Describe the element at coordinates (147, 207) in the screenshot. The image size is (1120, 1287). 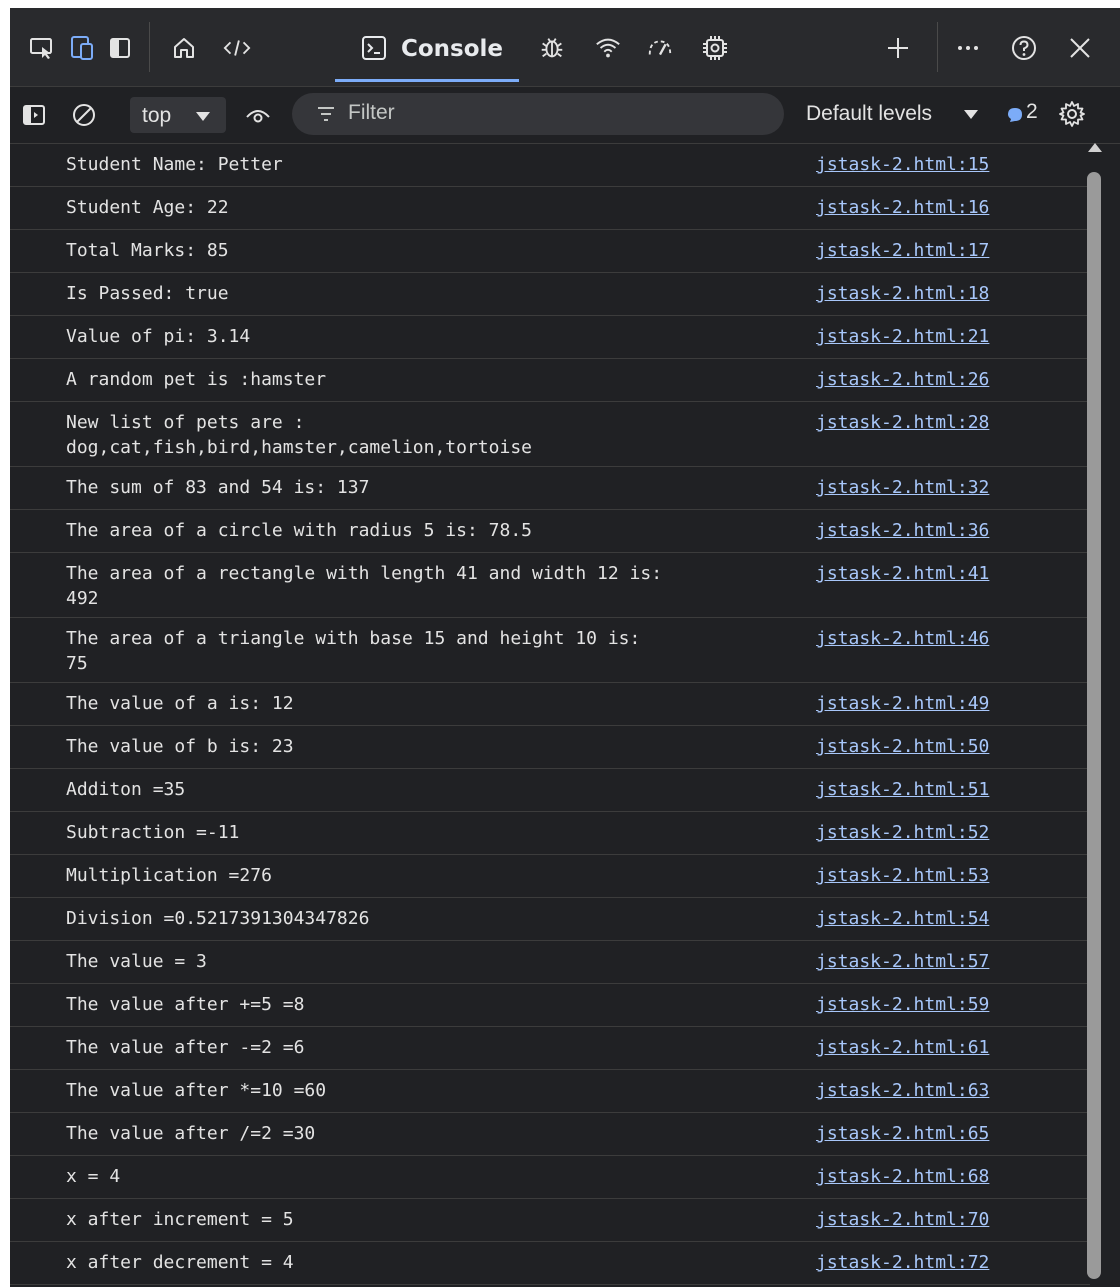
I see `log-message: Student Age: 22` at that location.